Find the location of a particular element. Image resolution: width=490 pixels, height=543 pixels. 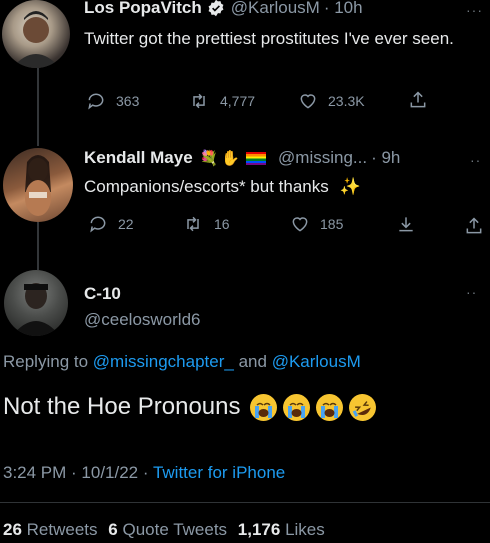

reply-count: 363 is located at coordinates (128, 101).